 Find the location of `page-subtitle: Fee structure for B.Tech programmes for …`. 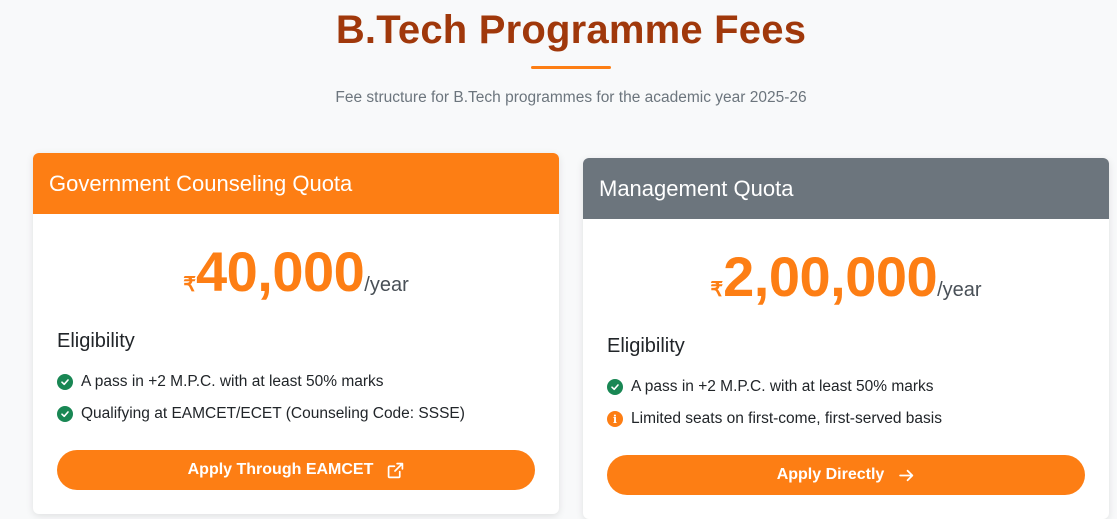

page-subtitle: Fee structure for B.Tech programmes for … is located at coordinates (571, 97).